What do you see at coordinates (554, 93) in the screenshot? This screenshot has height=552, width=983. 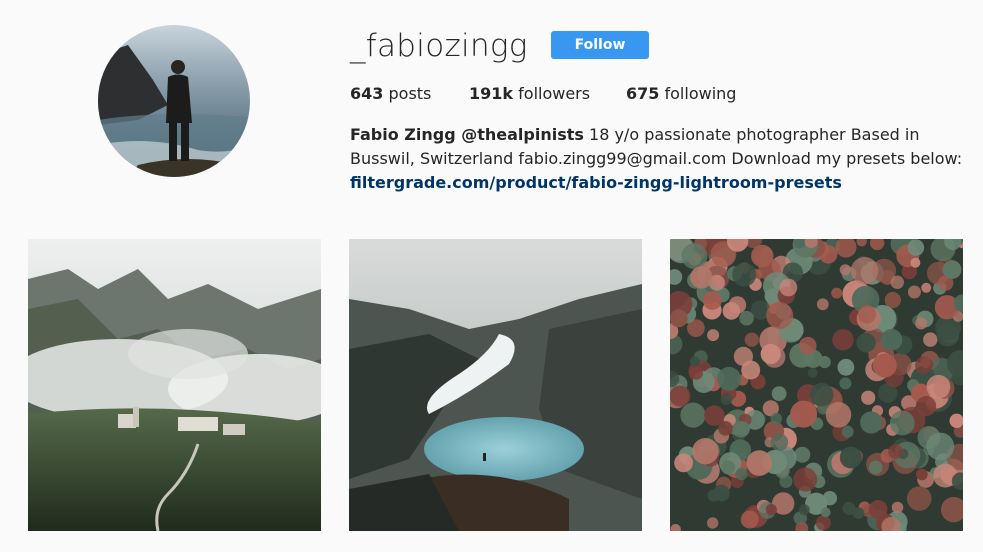 I see `followers-label: followers` at bounding box center [554, 93].